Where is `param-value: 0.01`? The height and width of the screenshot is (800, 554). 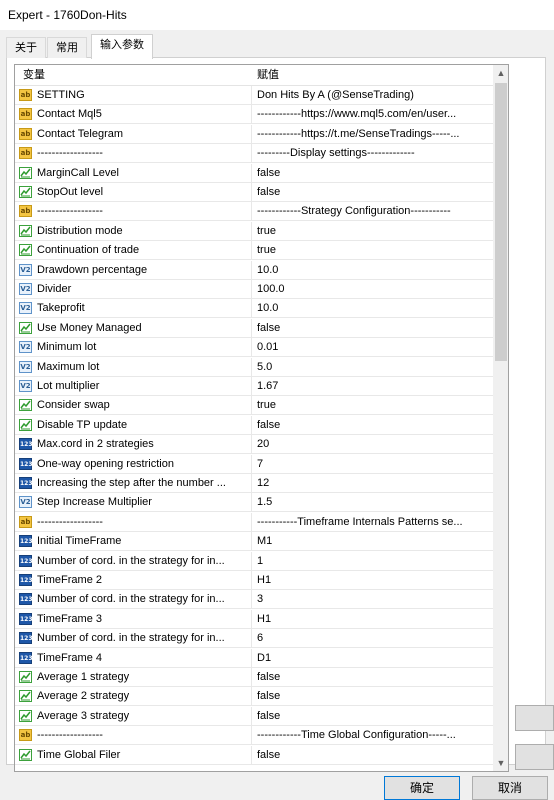 param-value: 0.01 is located at coordinates (373, 347).